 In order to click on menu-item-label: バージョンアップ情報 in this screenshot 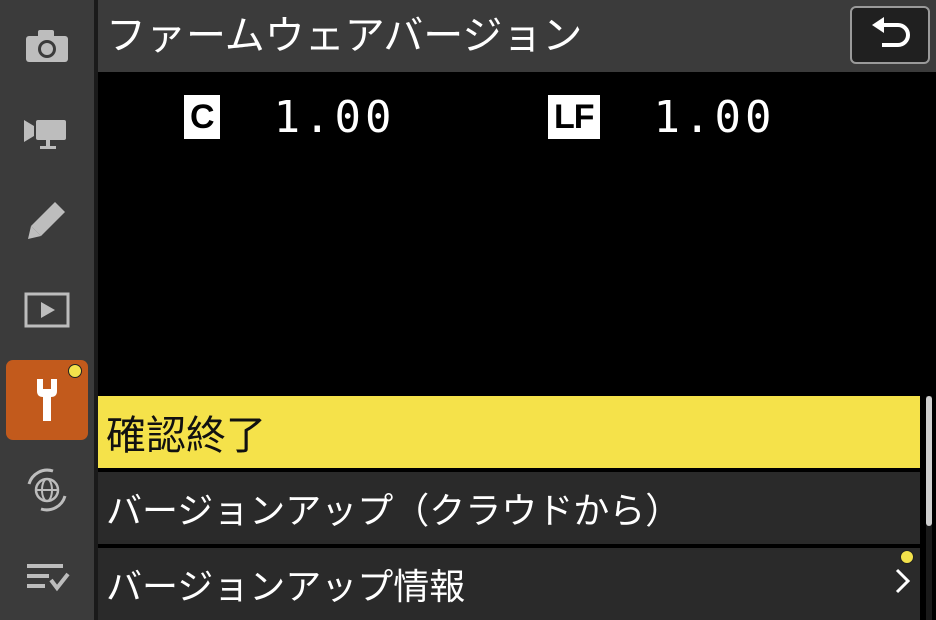, I will do `click(286, 587)`.